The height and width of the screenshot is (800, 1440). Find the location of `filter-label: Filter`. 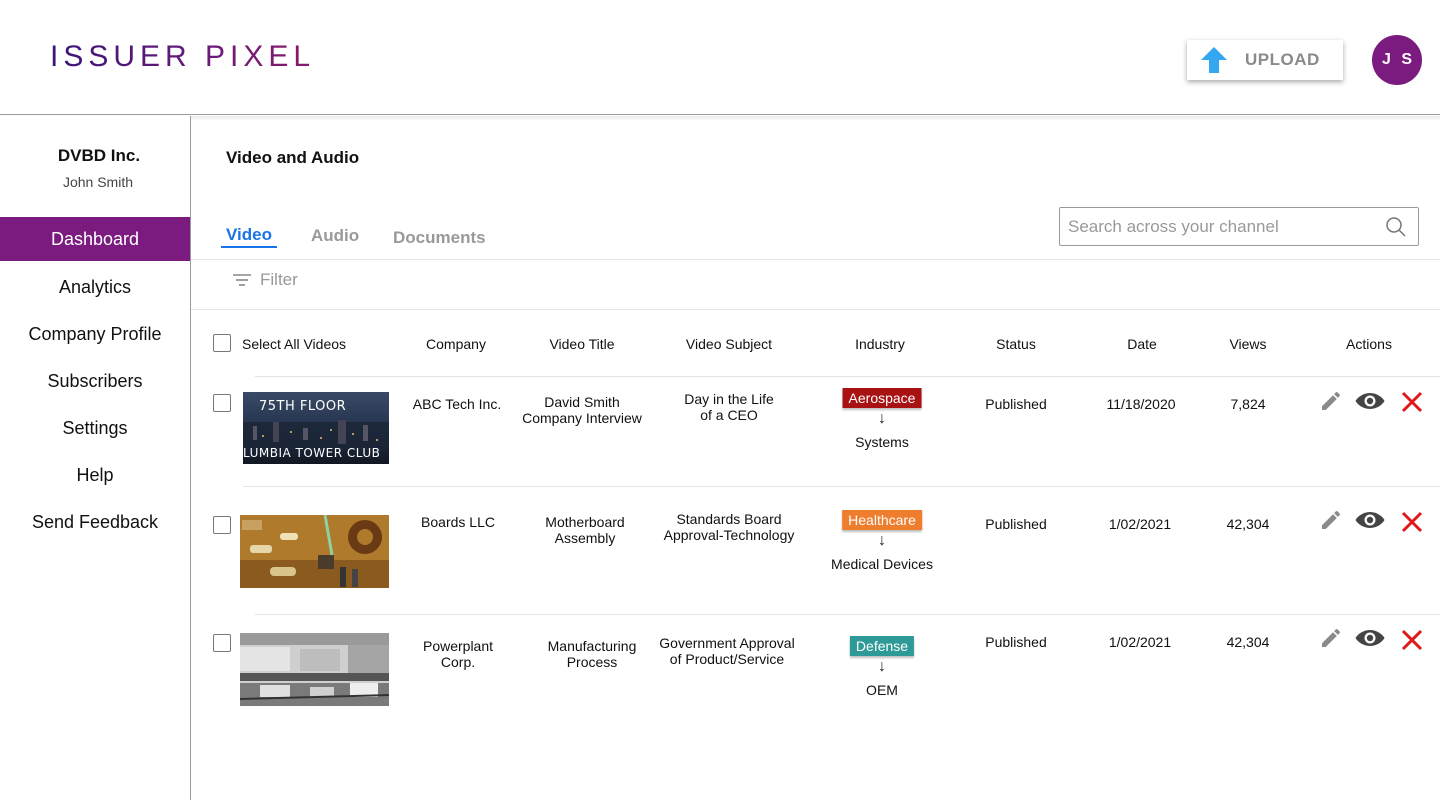

filter-label: Filter is located at coordinates (279, 279).